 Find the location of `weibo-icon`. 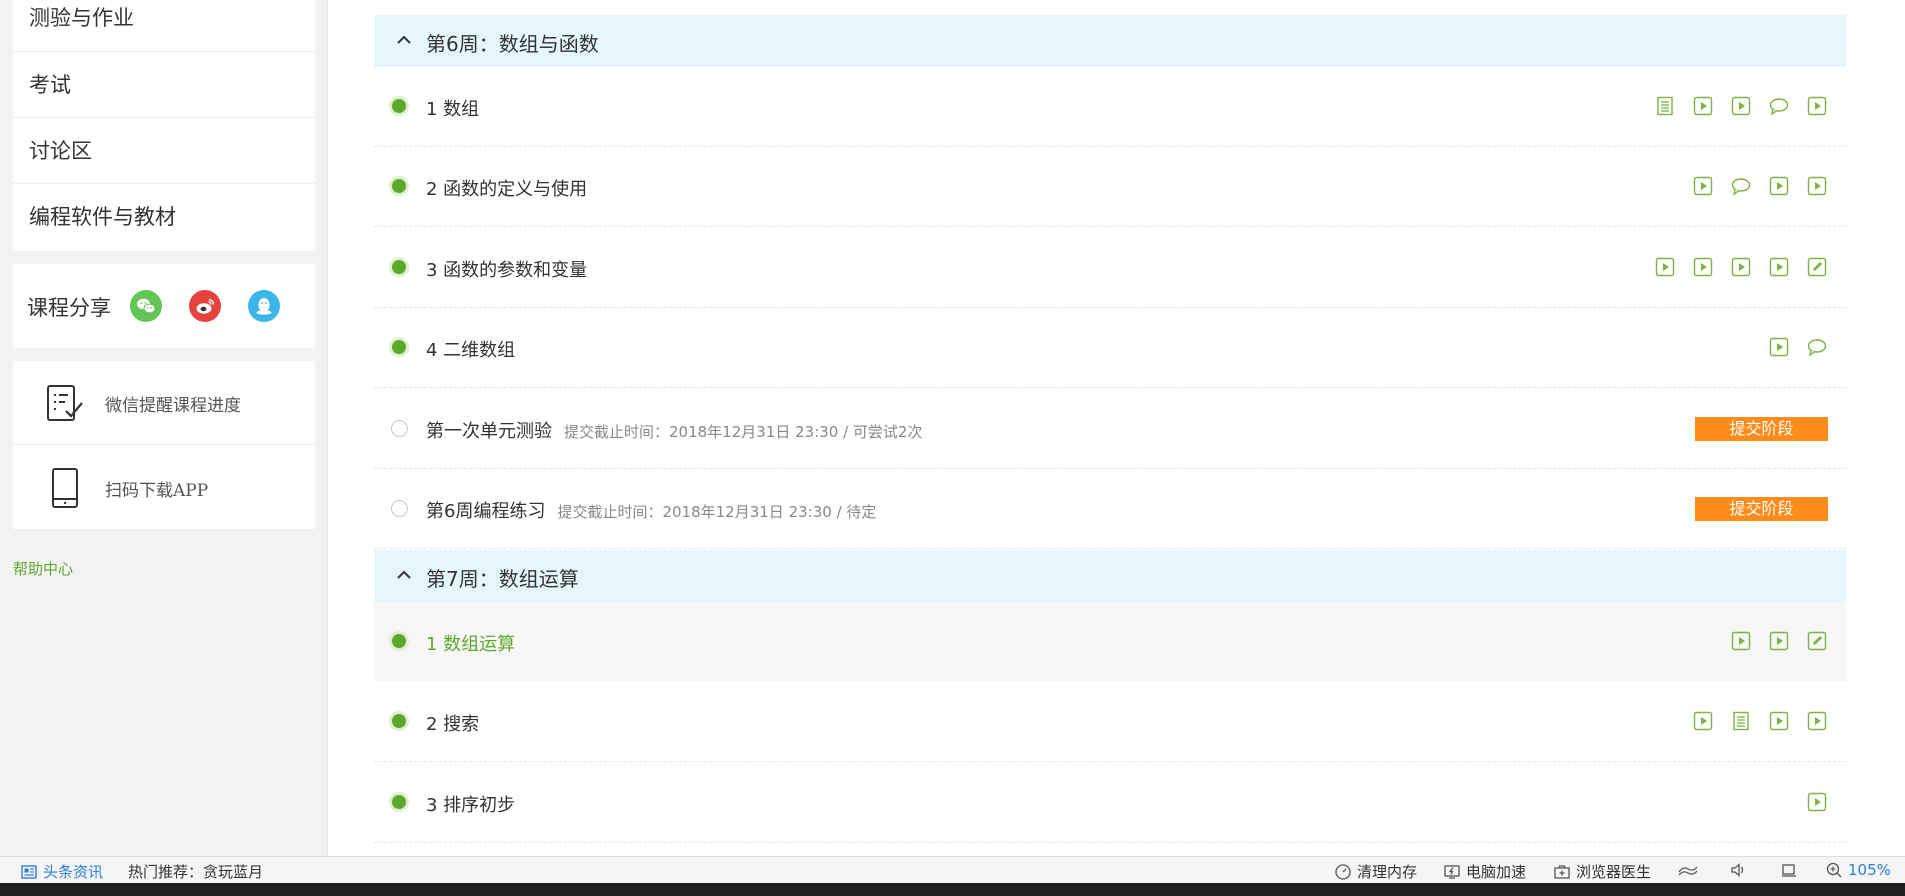

weibo-icon is located at coordinates (205, 306).